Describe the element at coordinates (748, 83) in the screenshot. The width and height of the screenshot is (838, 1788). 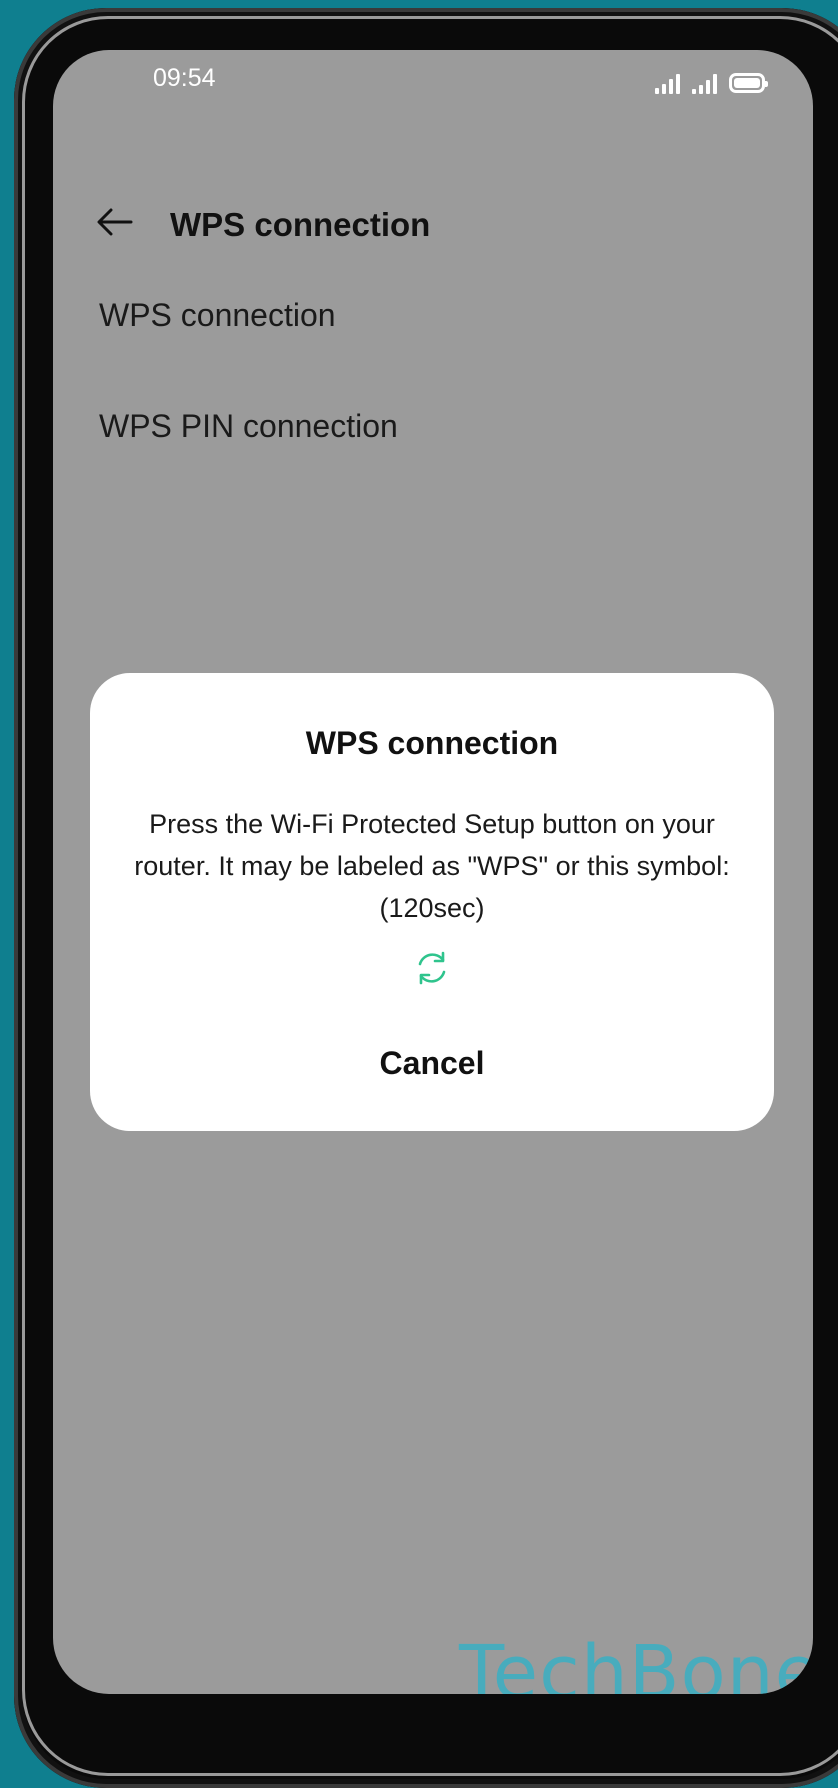
I see `battery-icon` at that location.